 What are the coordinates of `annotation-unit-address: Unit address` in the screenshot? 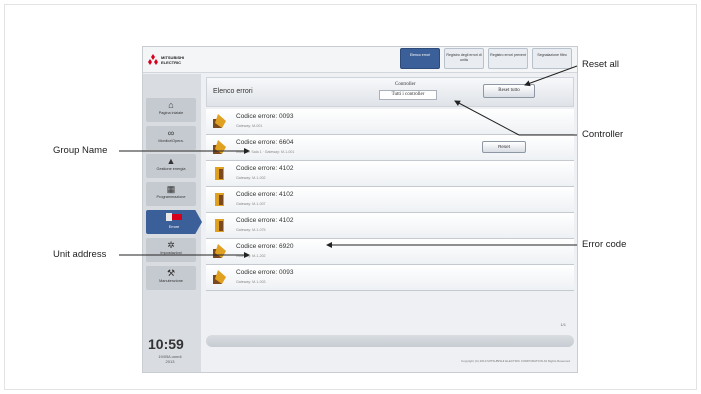 It's located at (80, 254).